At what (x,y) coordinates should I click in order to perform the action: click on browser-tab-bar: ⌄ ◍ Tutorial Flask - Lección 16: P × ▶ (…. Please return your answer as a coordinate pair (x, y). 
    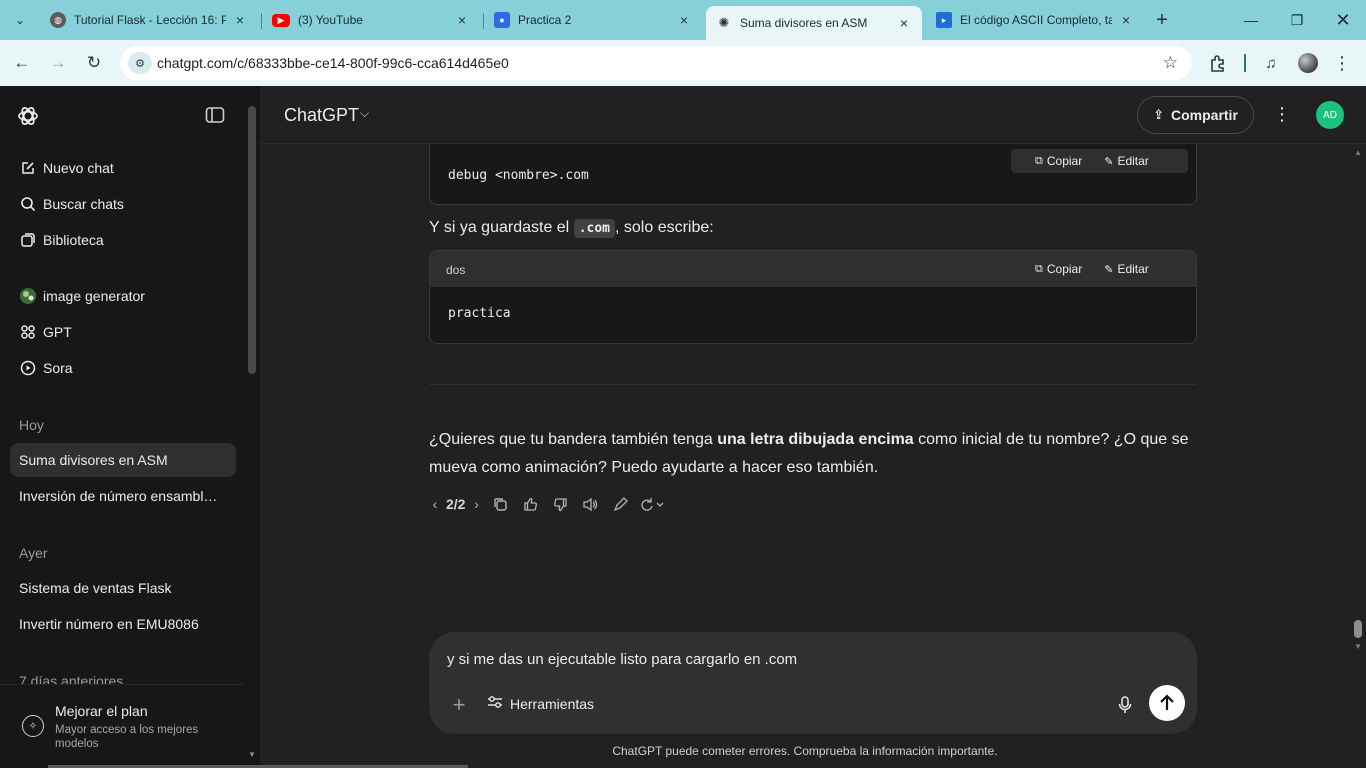
    Looking at the image, I should click on (683, 20).